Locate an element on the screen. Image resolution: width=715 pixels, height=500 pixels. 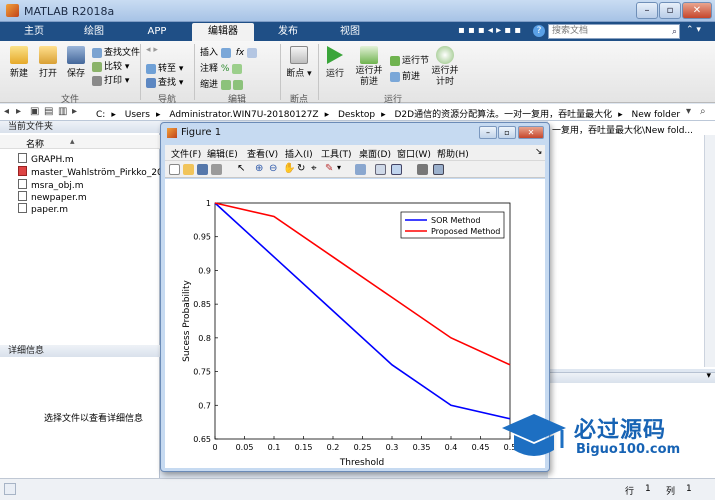
breadcrumb-item: Desktop is located at coordinates (356, 115).